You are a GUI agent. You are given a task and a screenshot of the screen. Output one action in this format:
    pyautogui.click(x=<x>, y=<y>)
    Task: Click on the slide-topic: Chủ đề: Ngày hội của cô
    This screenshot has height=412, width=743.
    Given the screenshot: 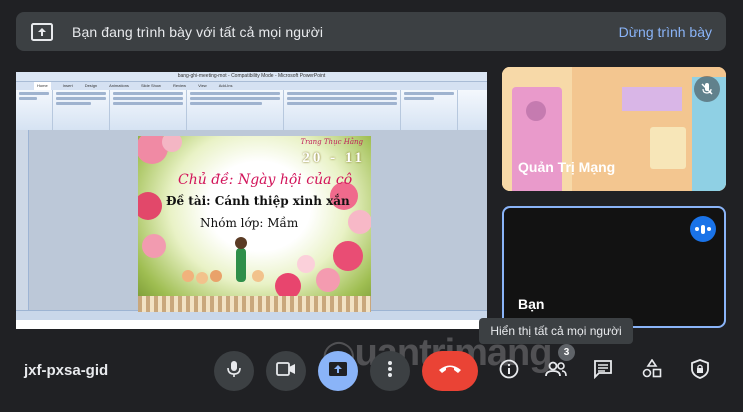 What is the action you would take?
    pyautogui.click(x=265, y=180)
    